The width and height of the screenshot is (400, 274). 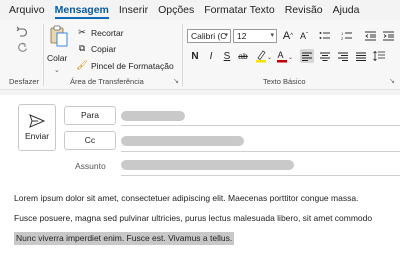 I want to click on italic-icon: I, so click(x=211, y=56).